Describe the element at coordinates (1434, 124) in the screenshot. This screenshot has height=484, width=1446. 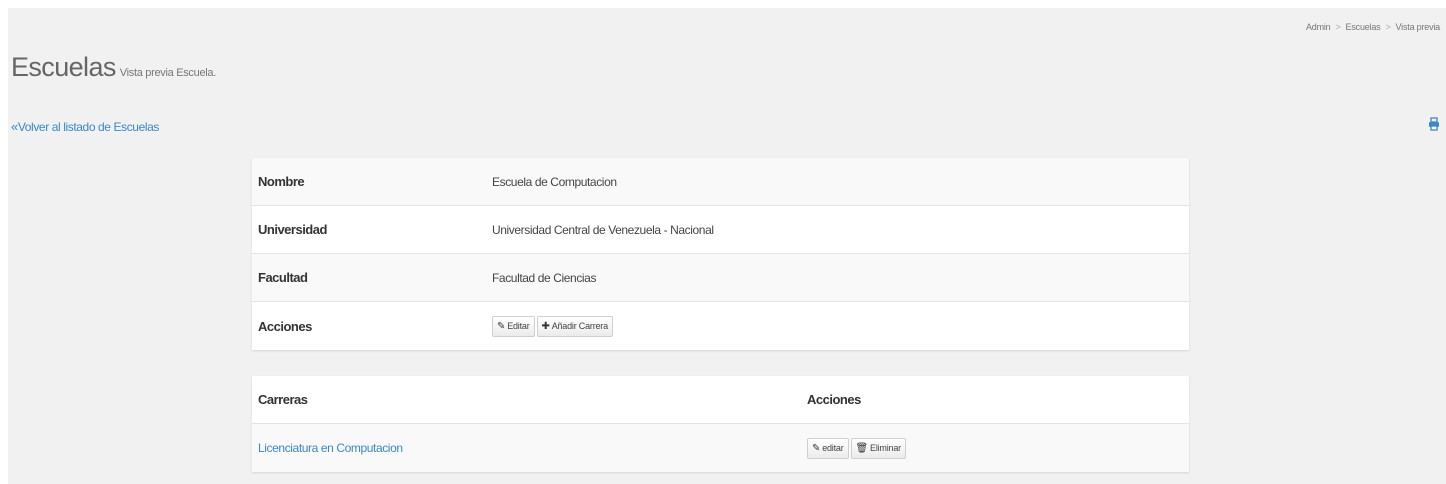
I see `print-icon` at that location.